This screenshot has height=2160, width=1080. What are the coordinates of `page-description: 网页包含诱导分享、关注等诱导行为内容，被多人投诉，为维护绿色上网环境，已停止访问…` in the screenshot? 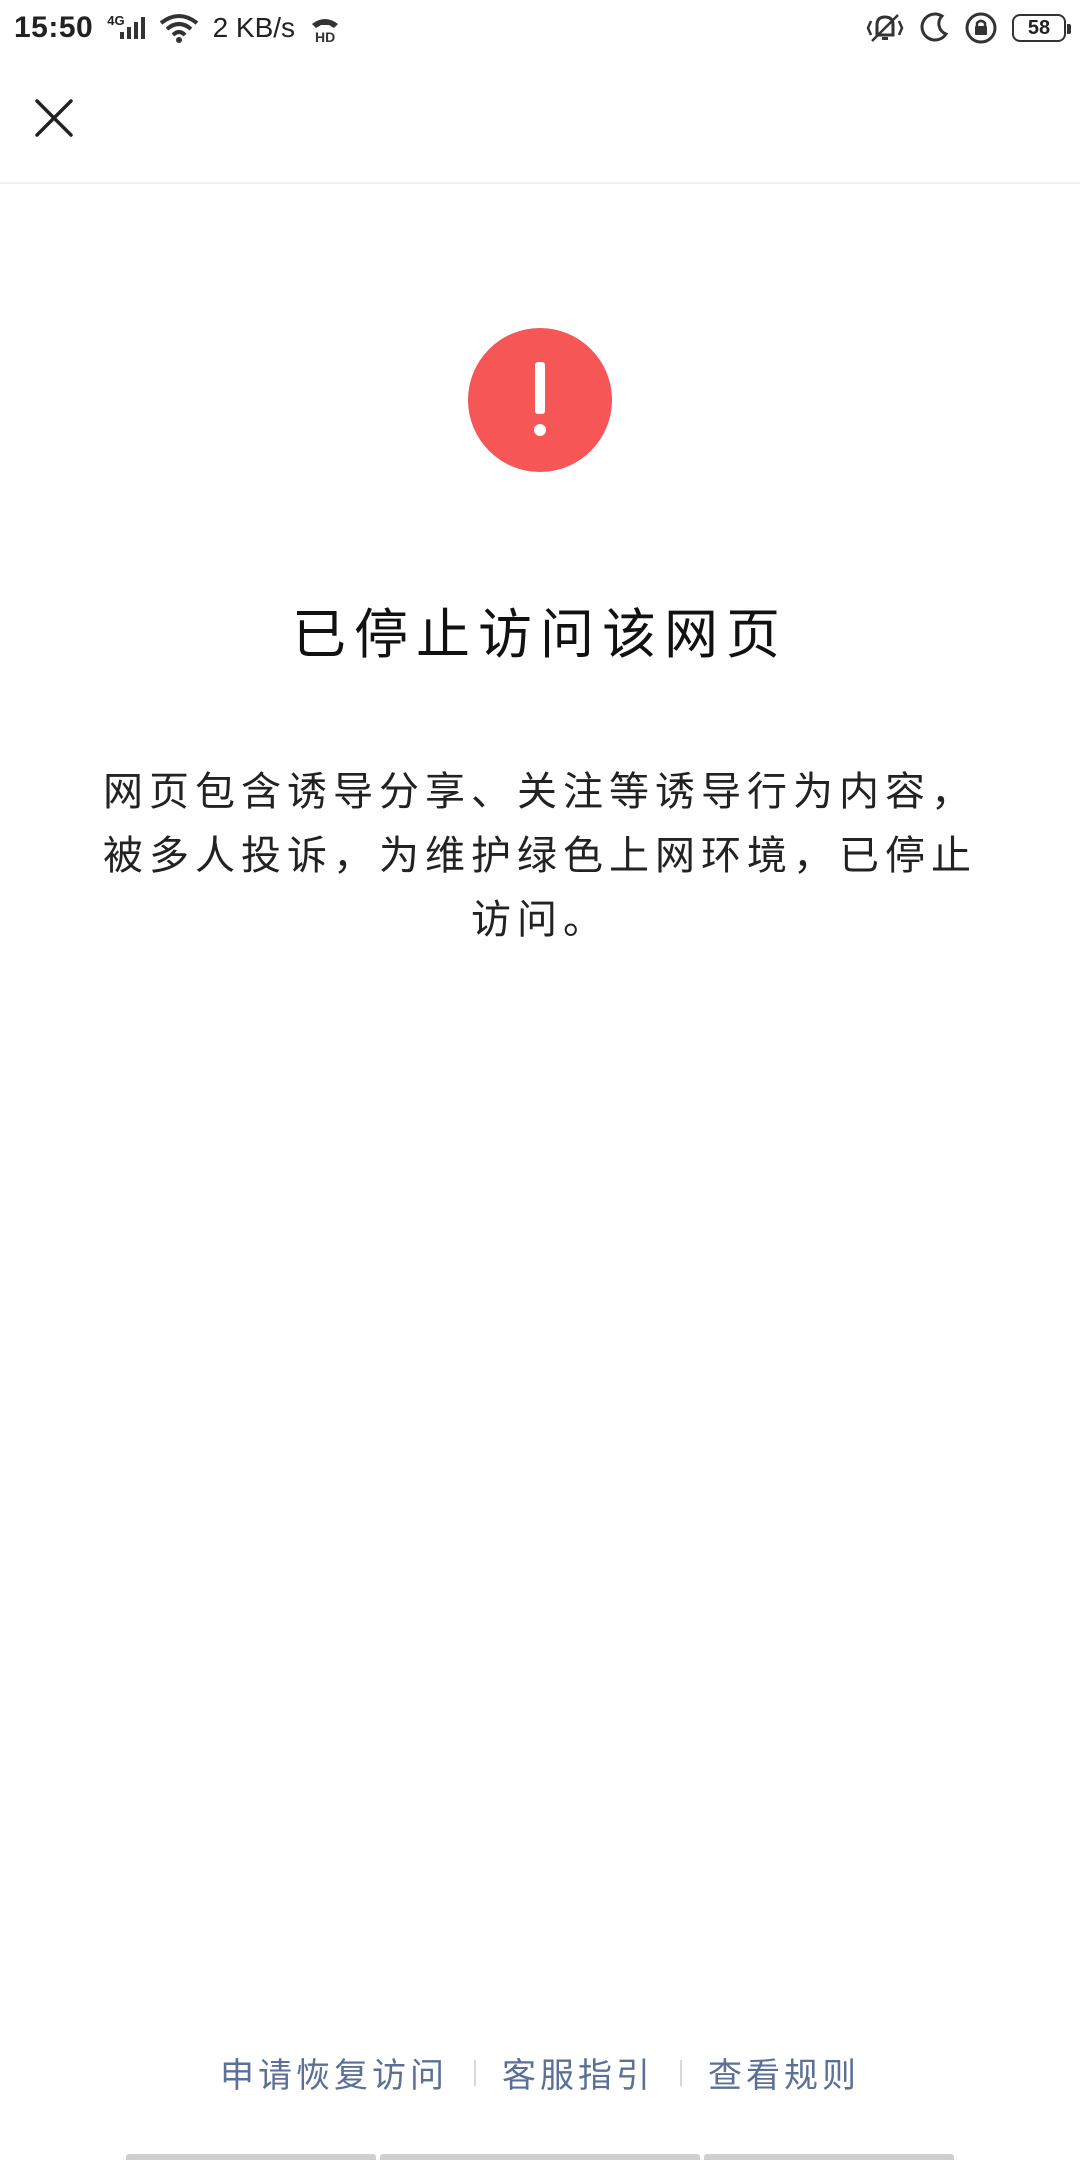 It's located at (540, 856).